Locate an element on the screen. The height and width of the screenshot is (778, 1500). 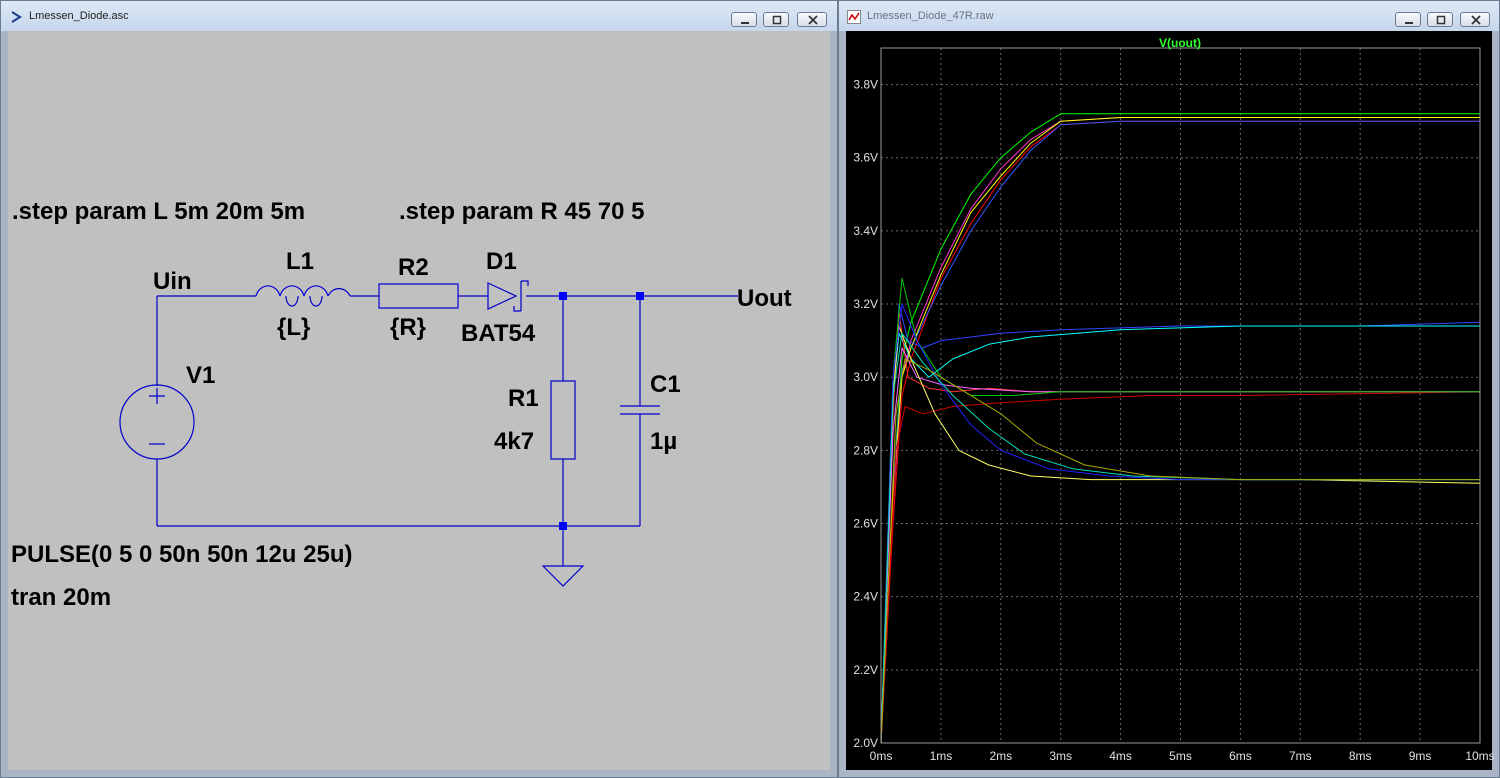
x-tick-label: 3ms is located at coordinates (1060, 756).